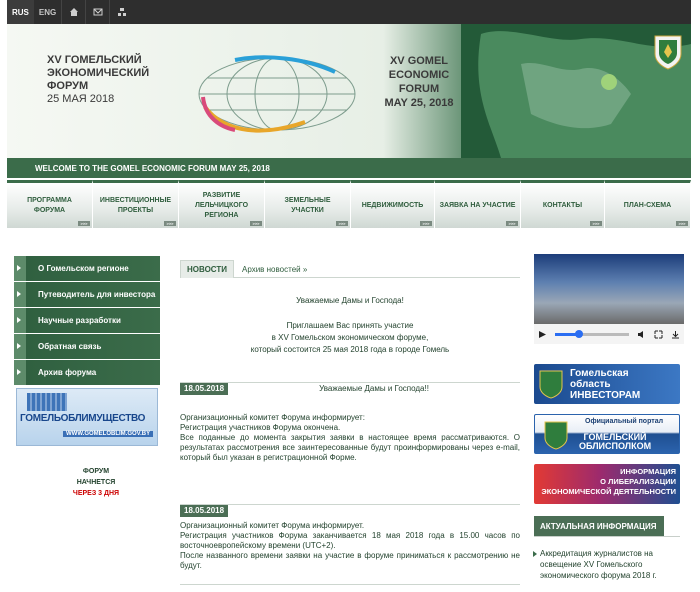 This screenshot has width=700, height=592. Describe the element at coordinates (608, 491) in the screenshot. I see `liberalization-line3: ЭКОНОМИЧЕСКОЙ ДЕЯТЕЛЬНОСТИ` at that location.